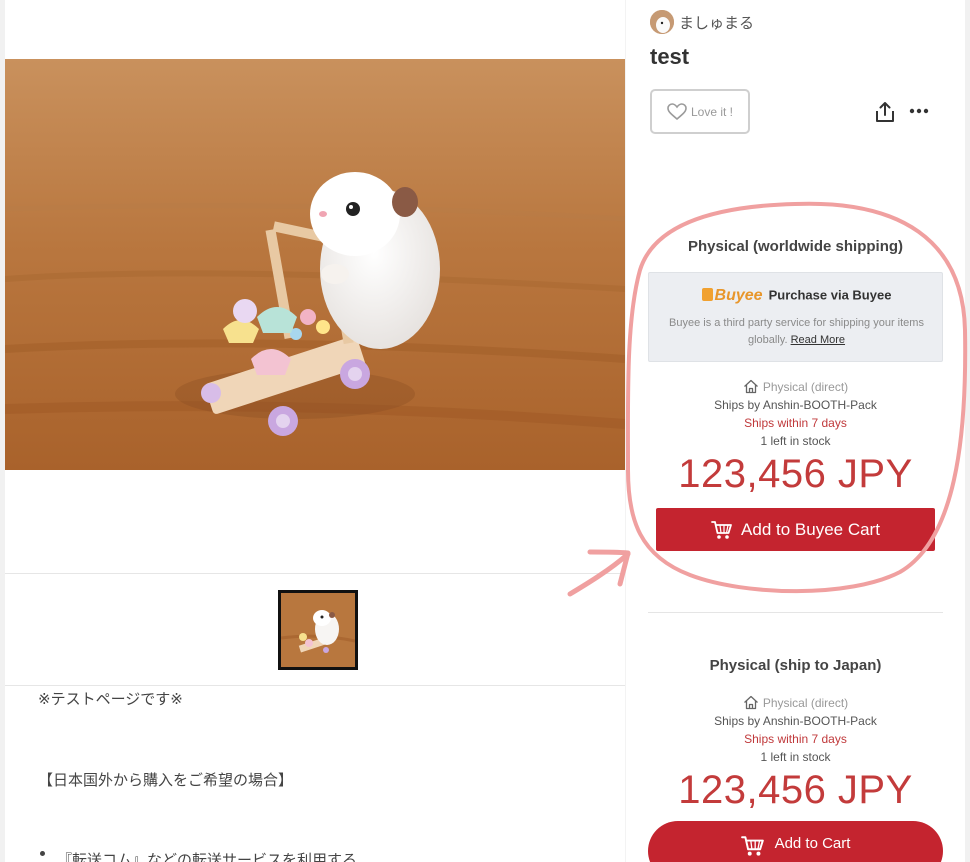  I want to click on add-to-buyee-cart-button: Add to Buyee Cart, so click(795, 529).